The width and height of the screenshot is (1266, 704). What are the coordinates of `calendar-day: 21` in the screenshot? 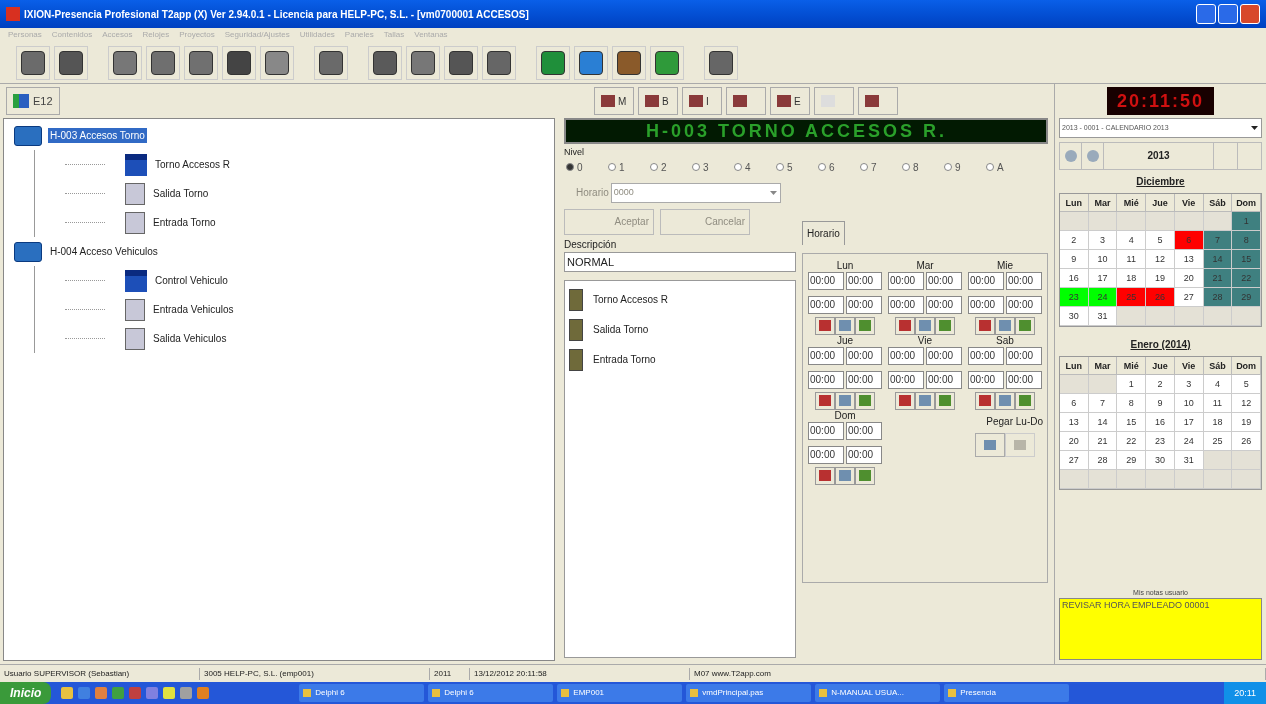 It's located at (1103, 441).